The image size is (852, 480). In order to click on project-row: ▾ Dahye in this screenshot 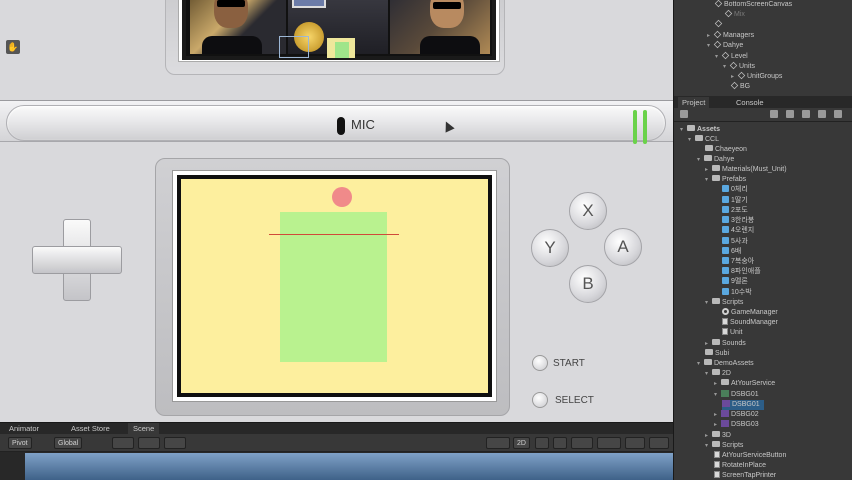, I will do `click(715, 160)`.